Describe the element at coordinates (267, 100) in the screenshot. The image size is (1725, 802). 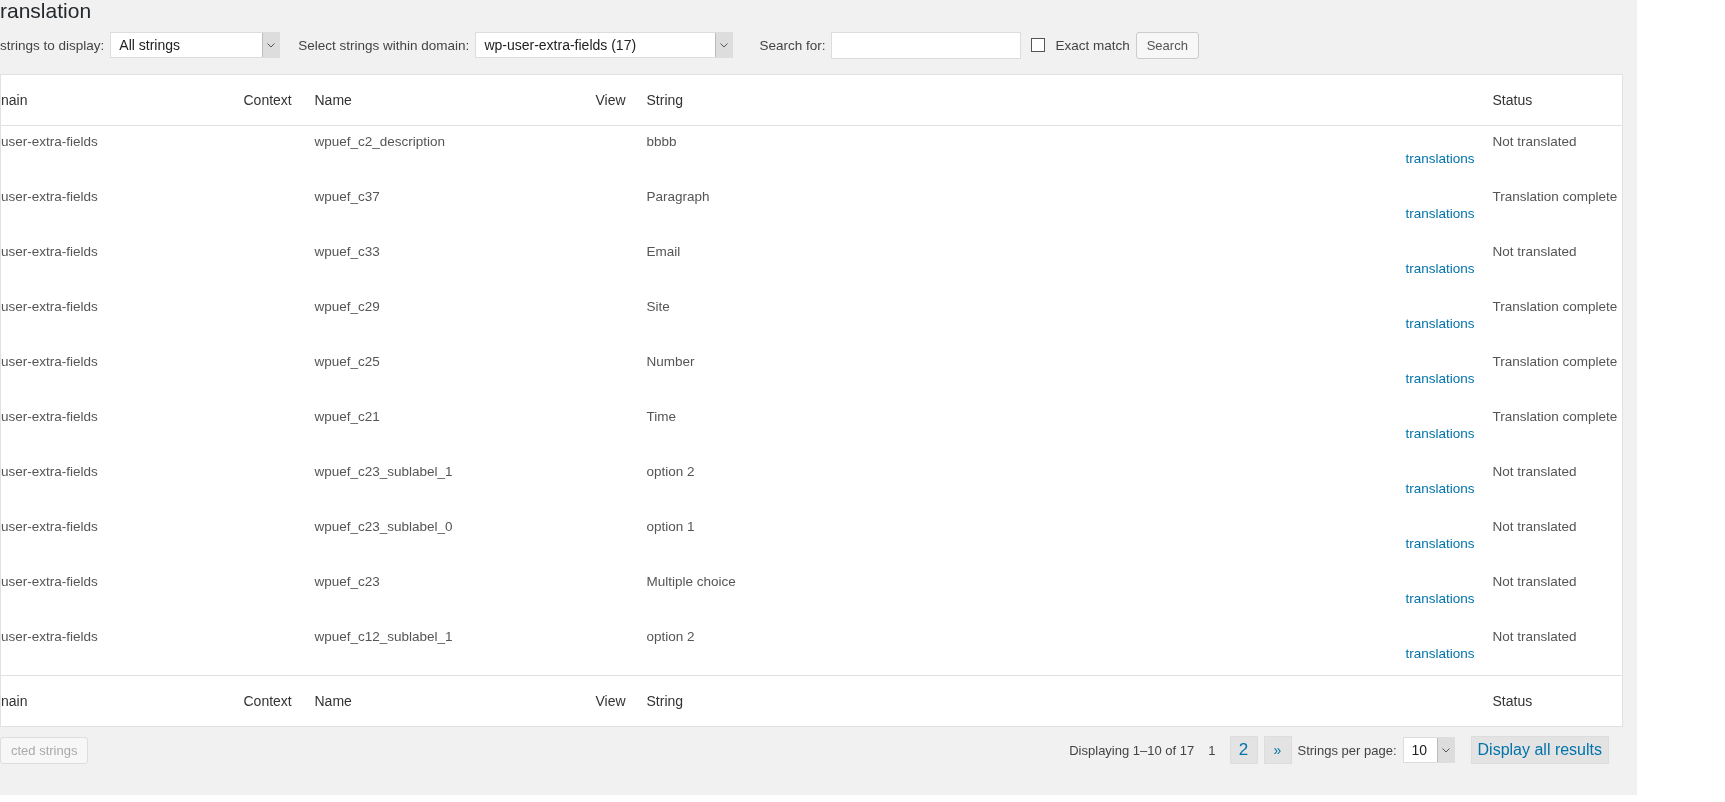
I see `column-header: Context` at that location.